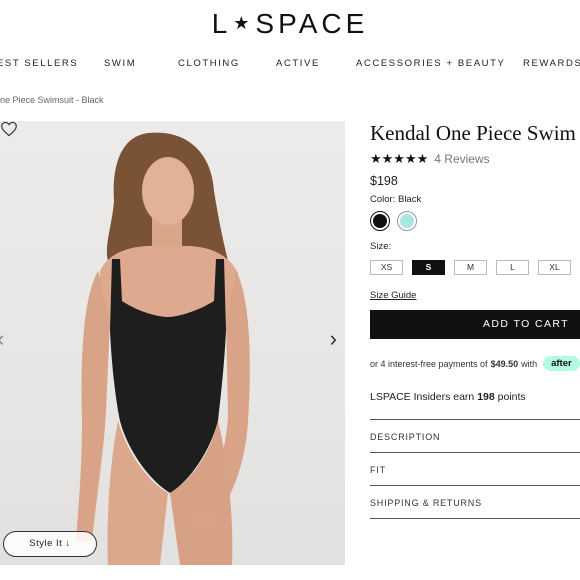 This screenshot has height=580, width=580. I want to click on product-rating: ★★★★★ 4 Reviews, so click(475, 158).